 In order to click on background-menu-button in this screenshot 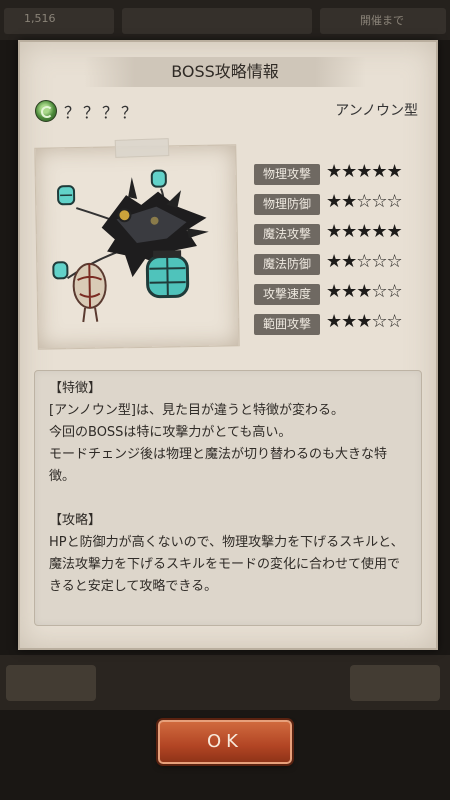, I will do `click(395, 683)`.